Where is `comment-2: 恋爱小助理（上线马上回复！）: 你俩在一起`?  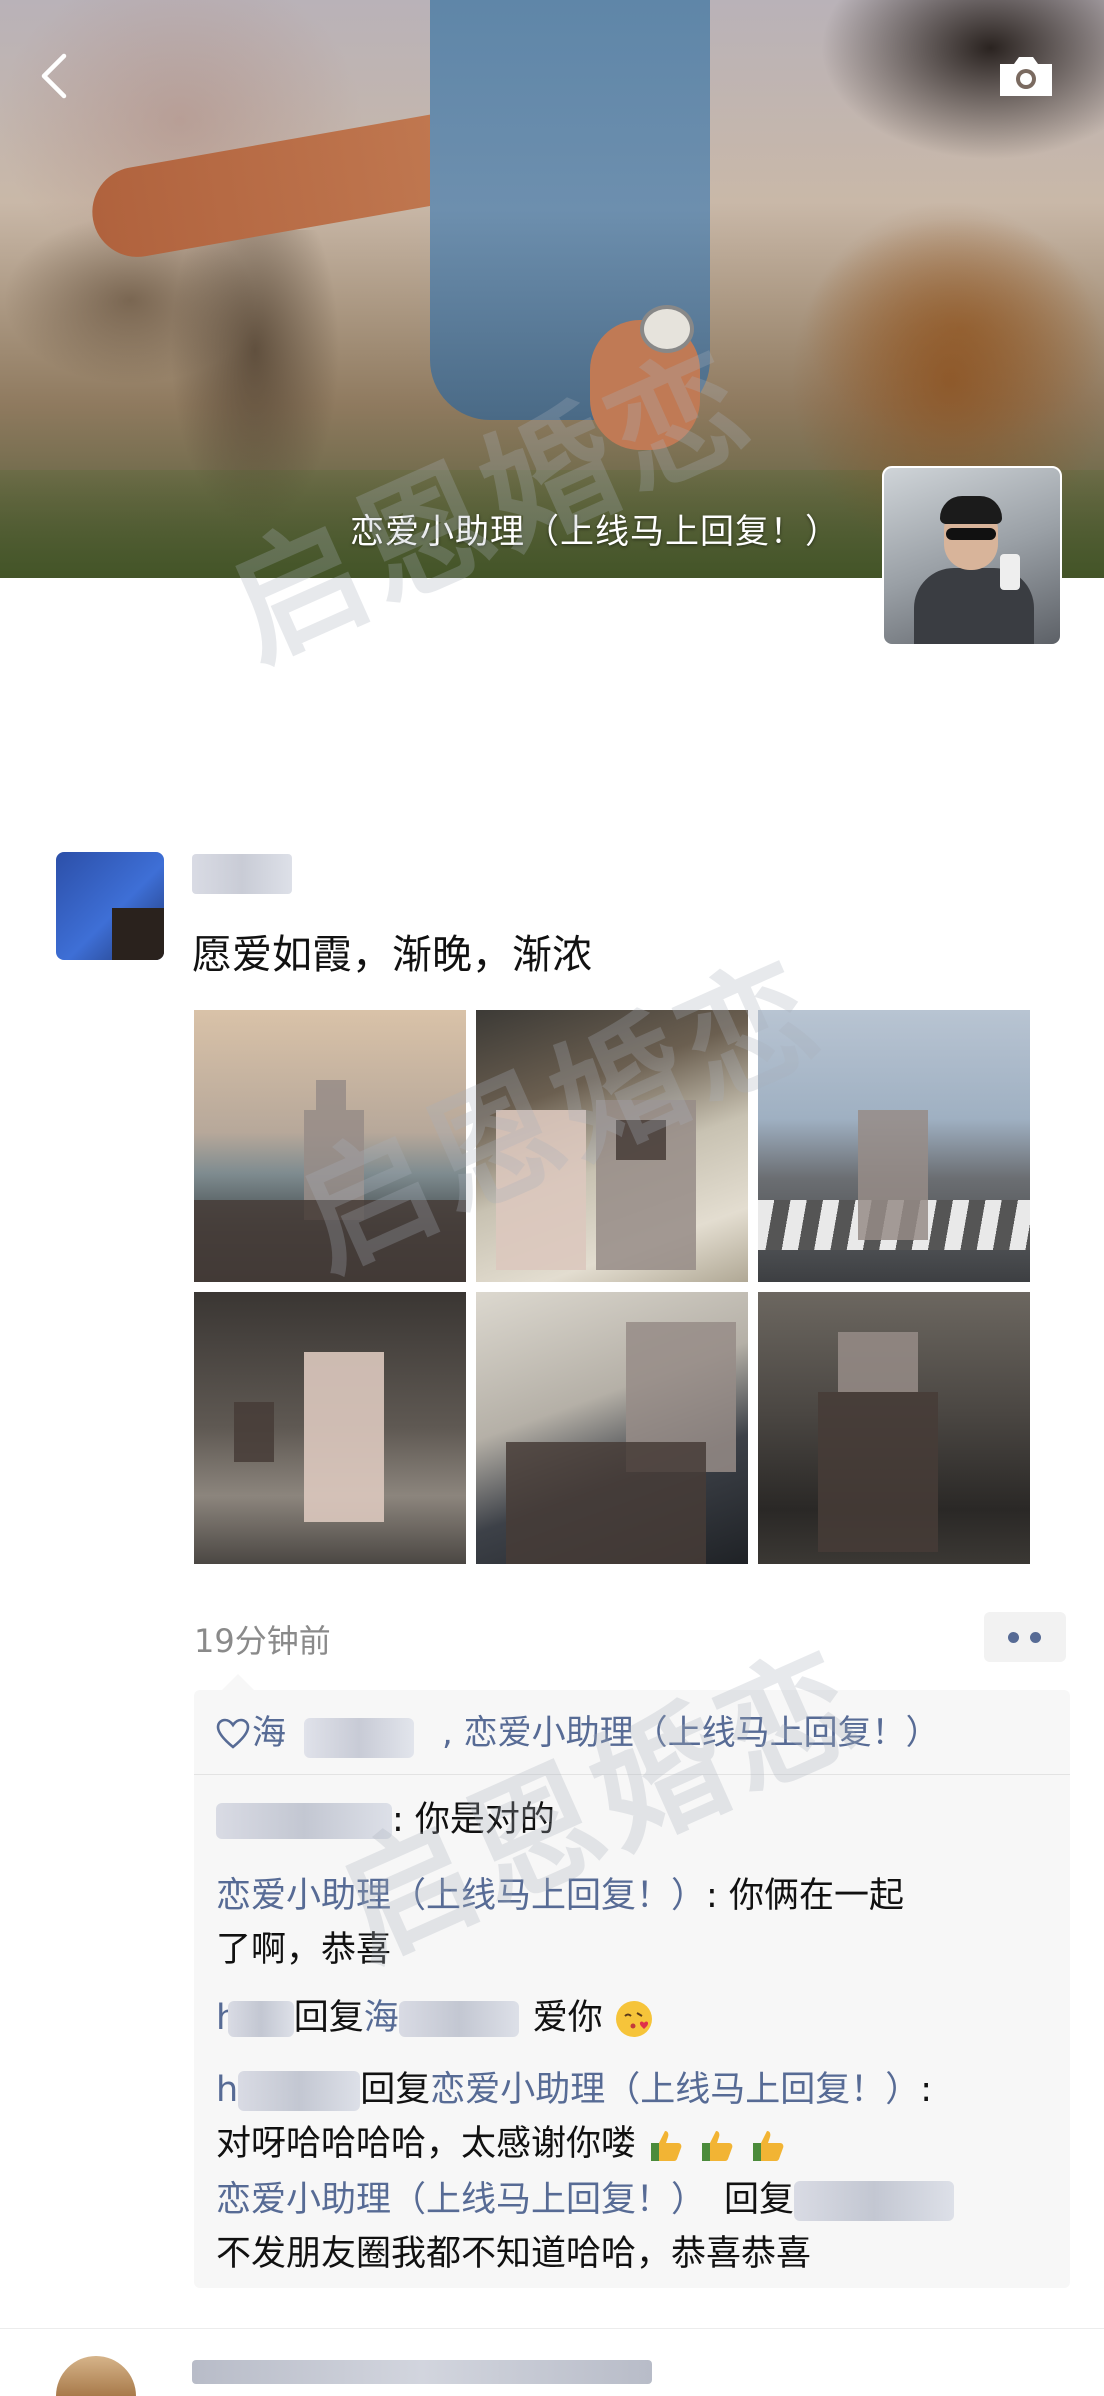
comment-2: 恋爱小助理（上线马上回复！）: 你俩在一起 is located at coordinates (560, 1896).